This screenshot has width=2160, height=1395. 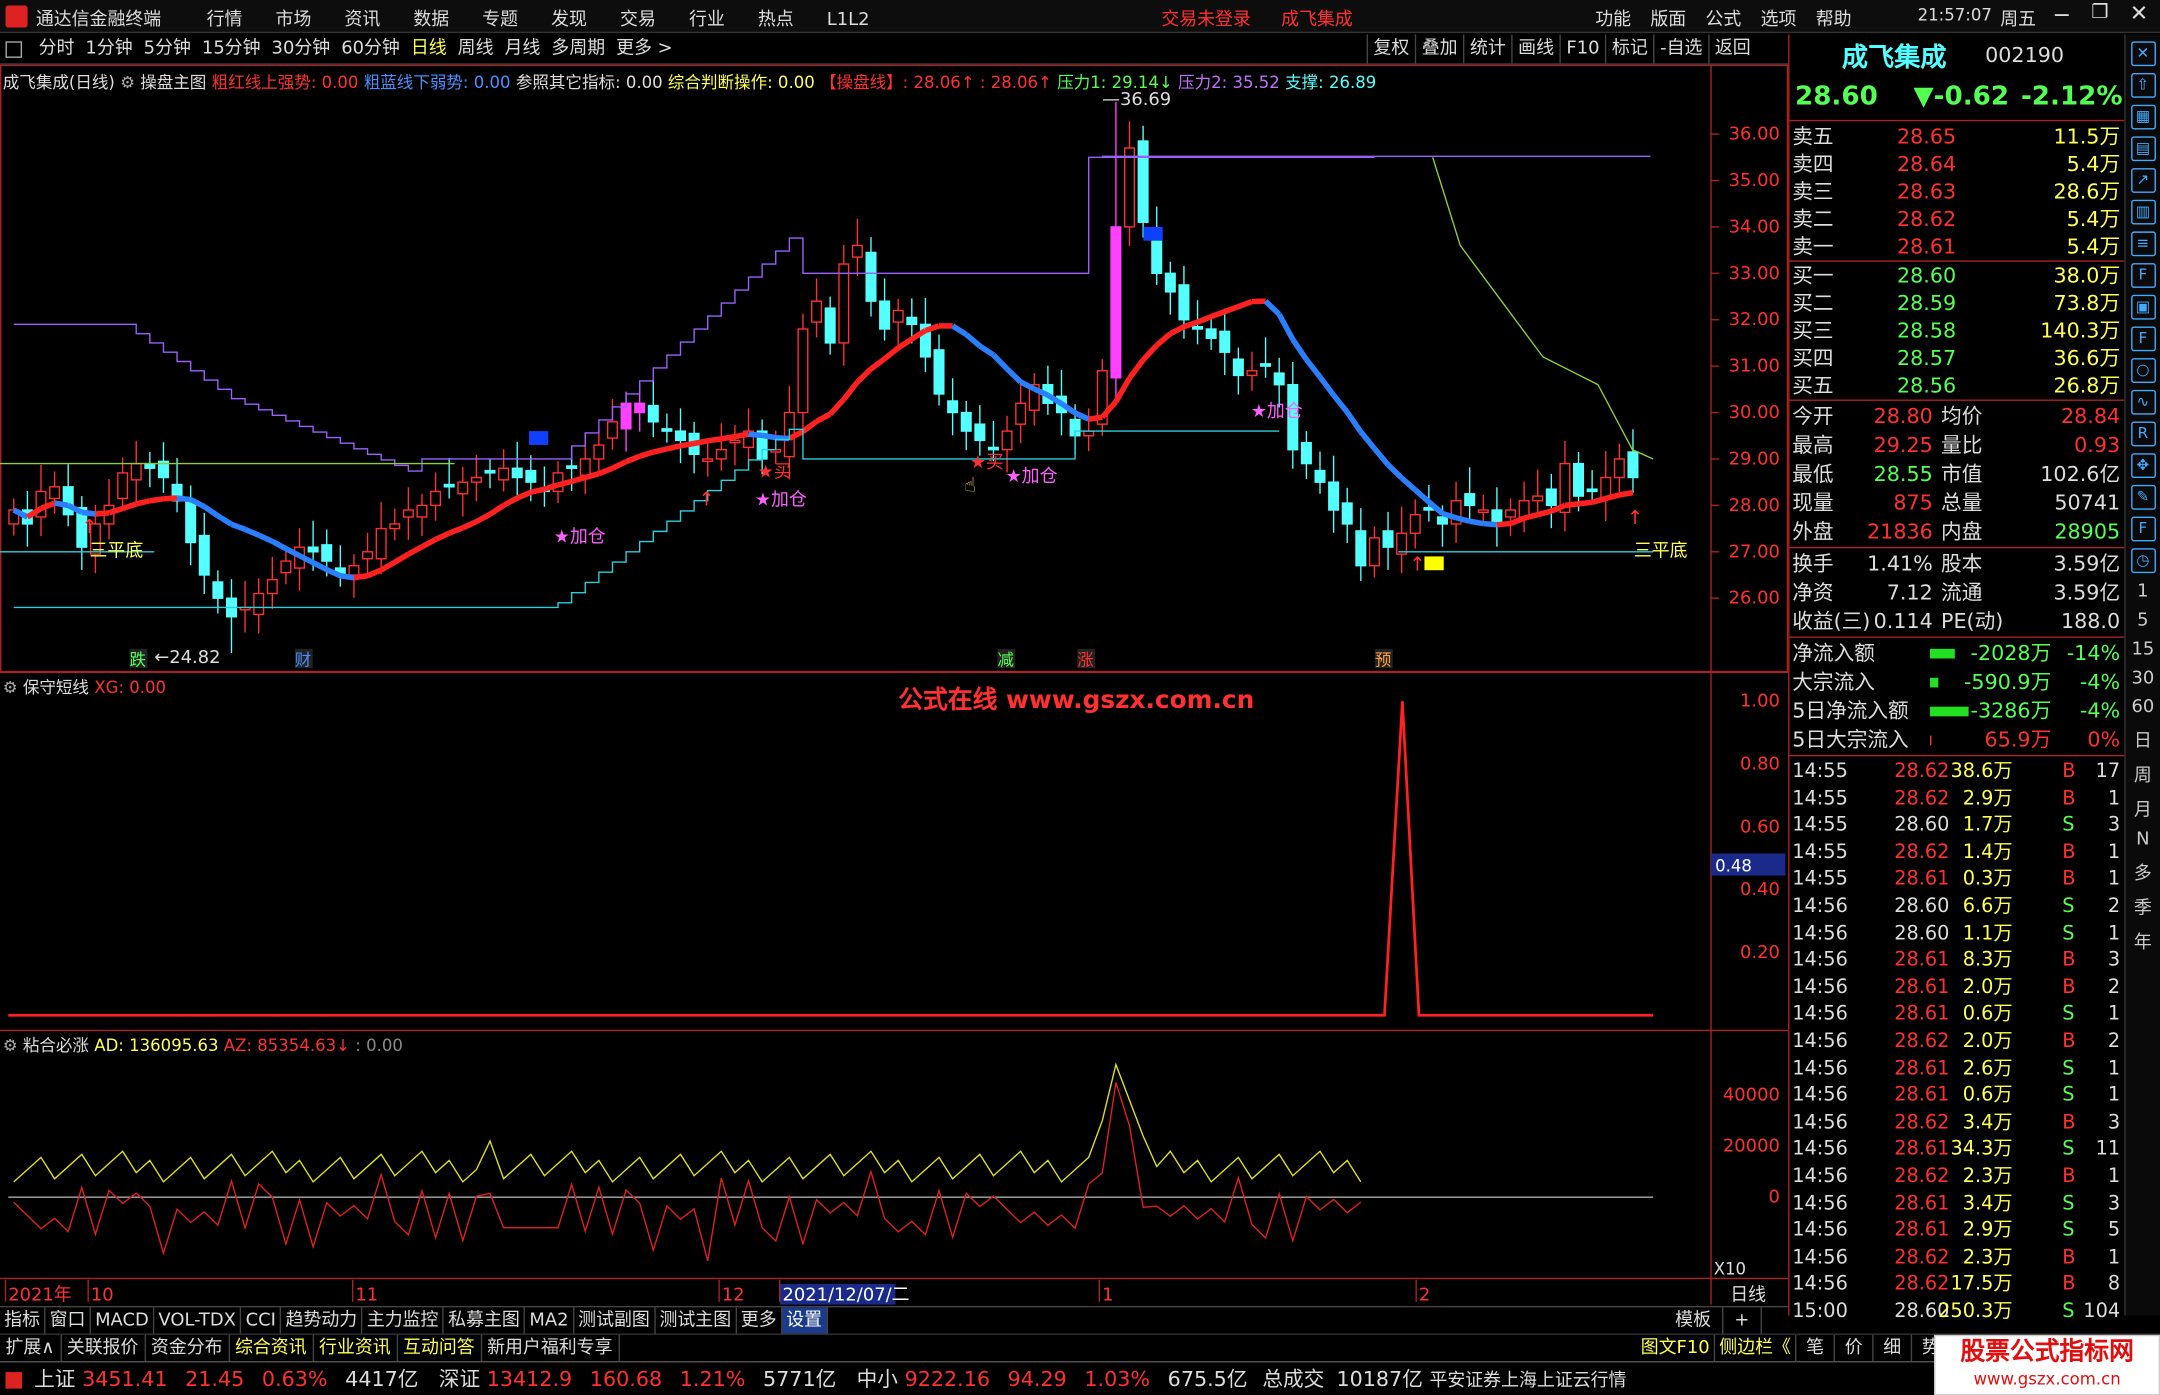 I want to click on chart-tool-button: -自选, so click(x=1680, y=49).